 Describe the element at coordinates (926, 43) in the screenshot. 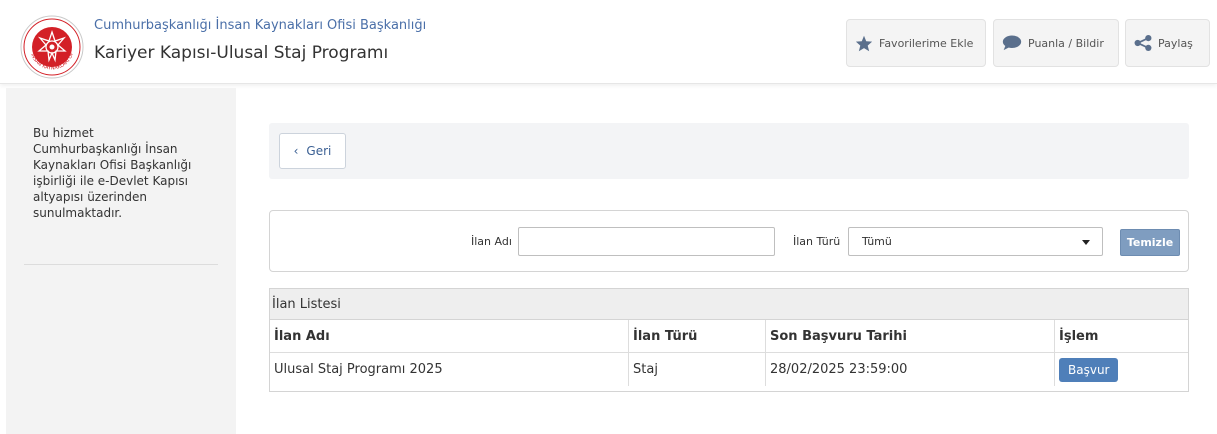

I see `favorites-label: Favorilerime Ekle` at that location.